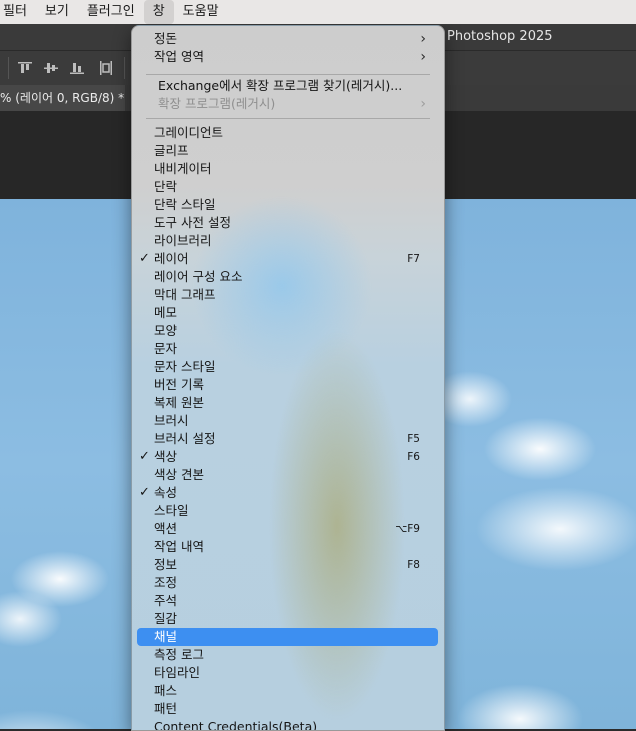  Describe the element at coordinates (111, 12) in the screenshot. I see `menubar-item: 플러그인` at that location.